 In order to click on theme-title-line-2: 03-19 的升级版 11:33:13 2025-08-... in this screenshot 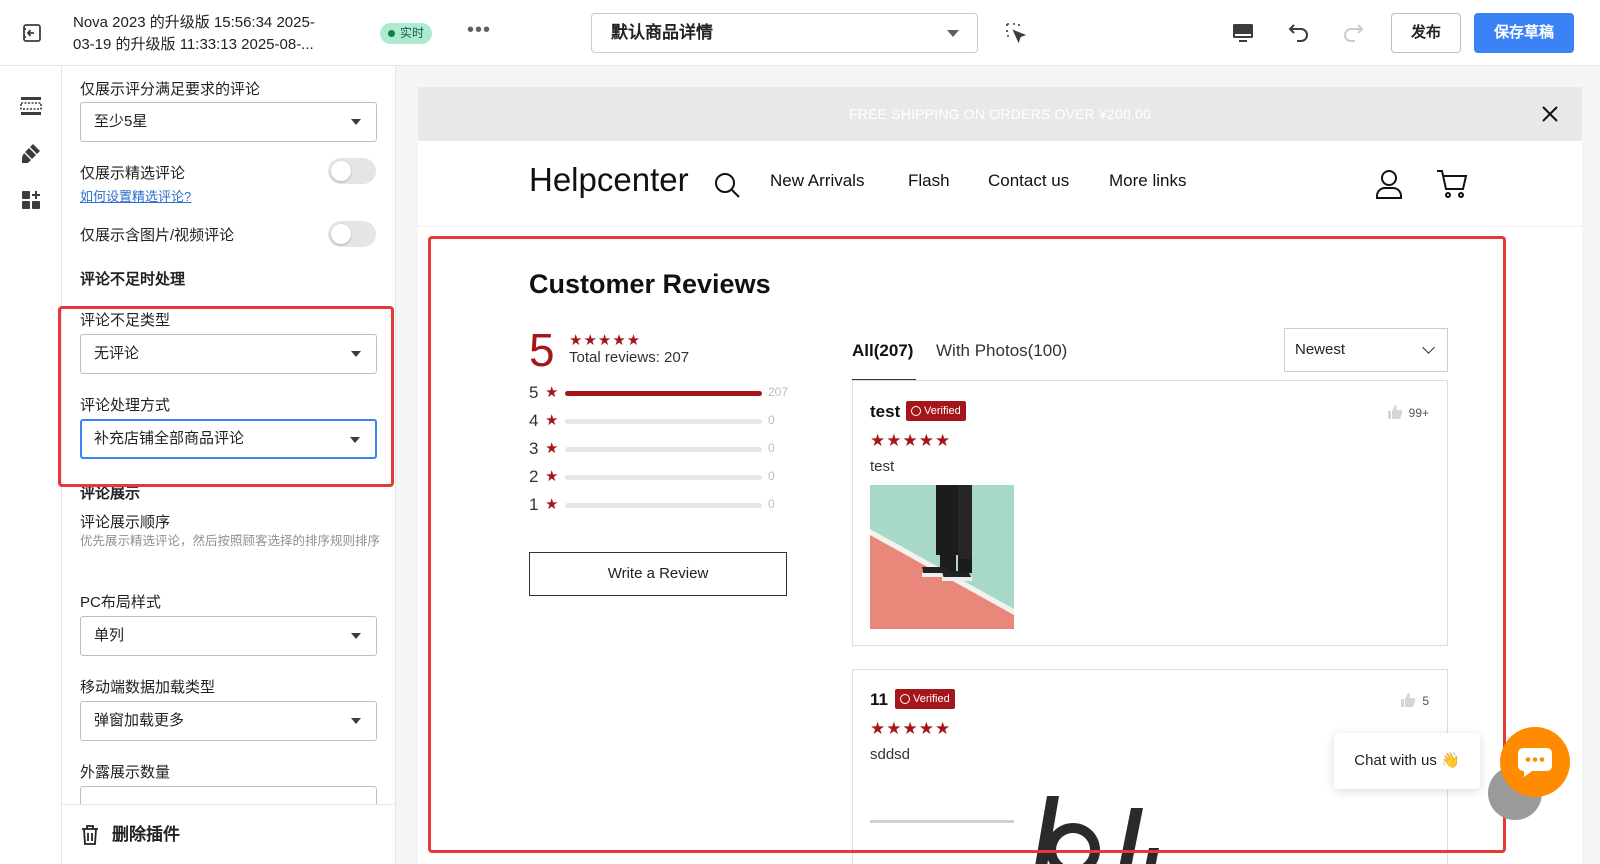, I will do `click(193, 44)`.